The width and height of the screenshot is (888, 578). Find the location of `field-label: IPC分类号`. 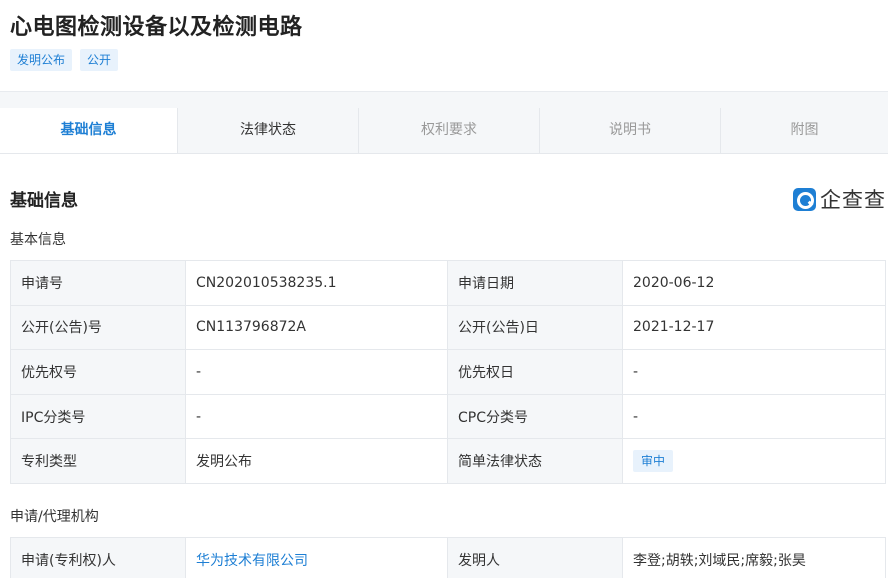

field-label: IPC分类号 is located at coordinates (98, 416).